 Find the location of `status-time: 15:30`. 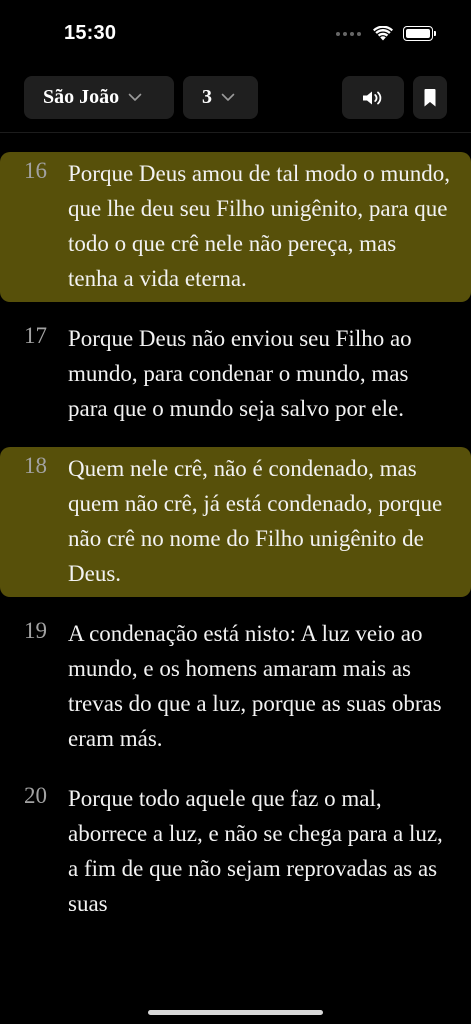

status-time: 15:30 is located at coordinates (90, 33).